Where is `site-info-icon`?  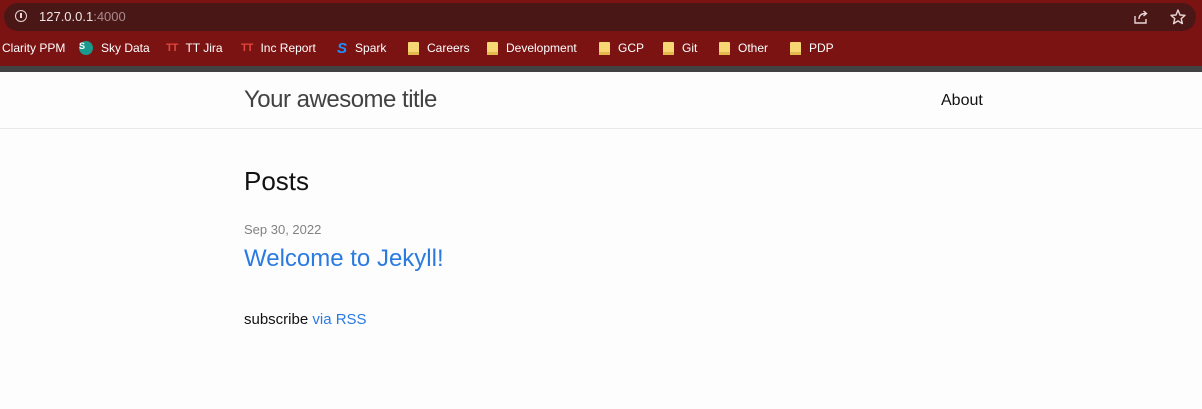
site-info-icon is located at coordinates (21, 16).